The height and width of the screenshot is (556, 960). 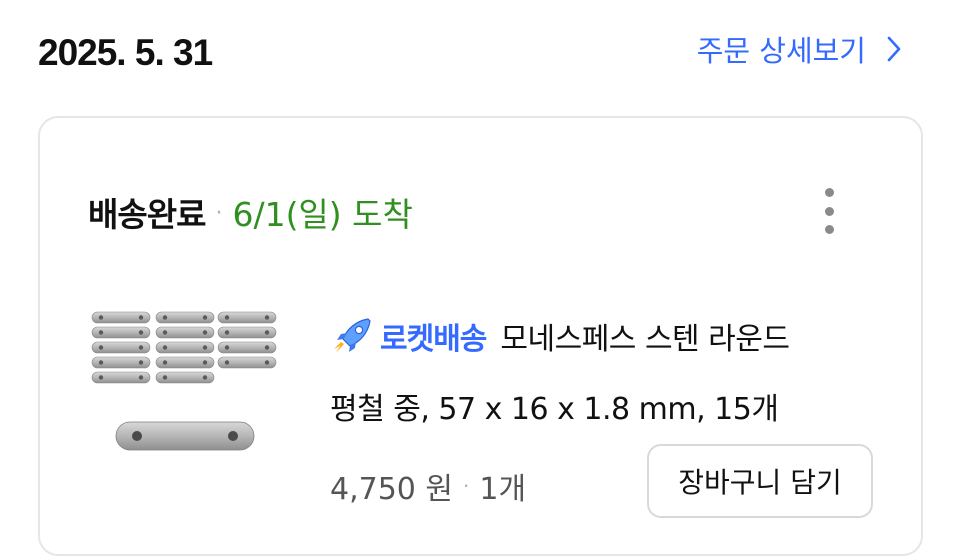 What do you see at coordinates (645, 339) in the screenshot?
I see `product-name: 모네스페스 스텐 라운드` at bounding box center [645, 339].